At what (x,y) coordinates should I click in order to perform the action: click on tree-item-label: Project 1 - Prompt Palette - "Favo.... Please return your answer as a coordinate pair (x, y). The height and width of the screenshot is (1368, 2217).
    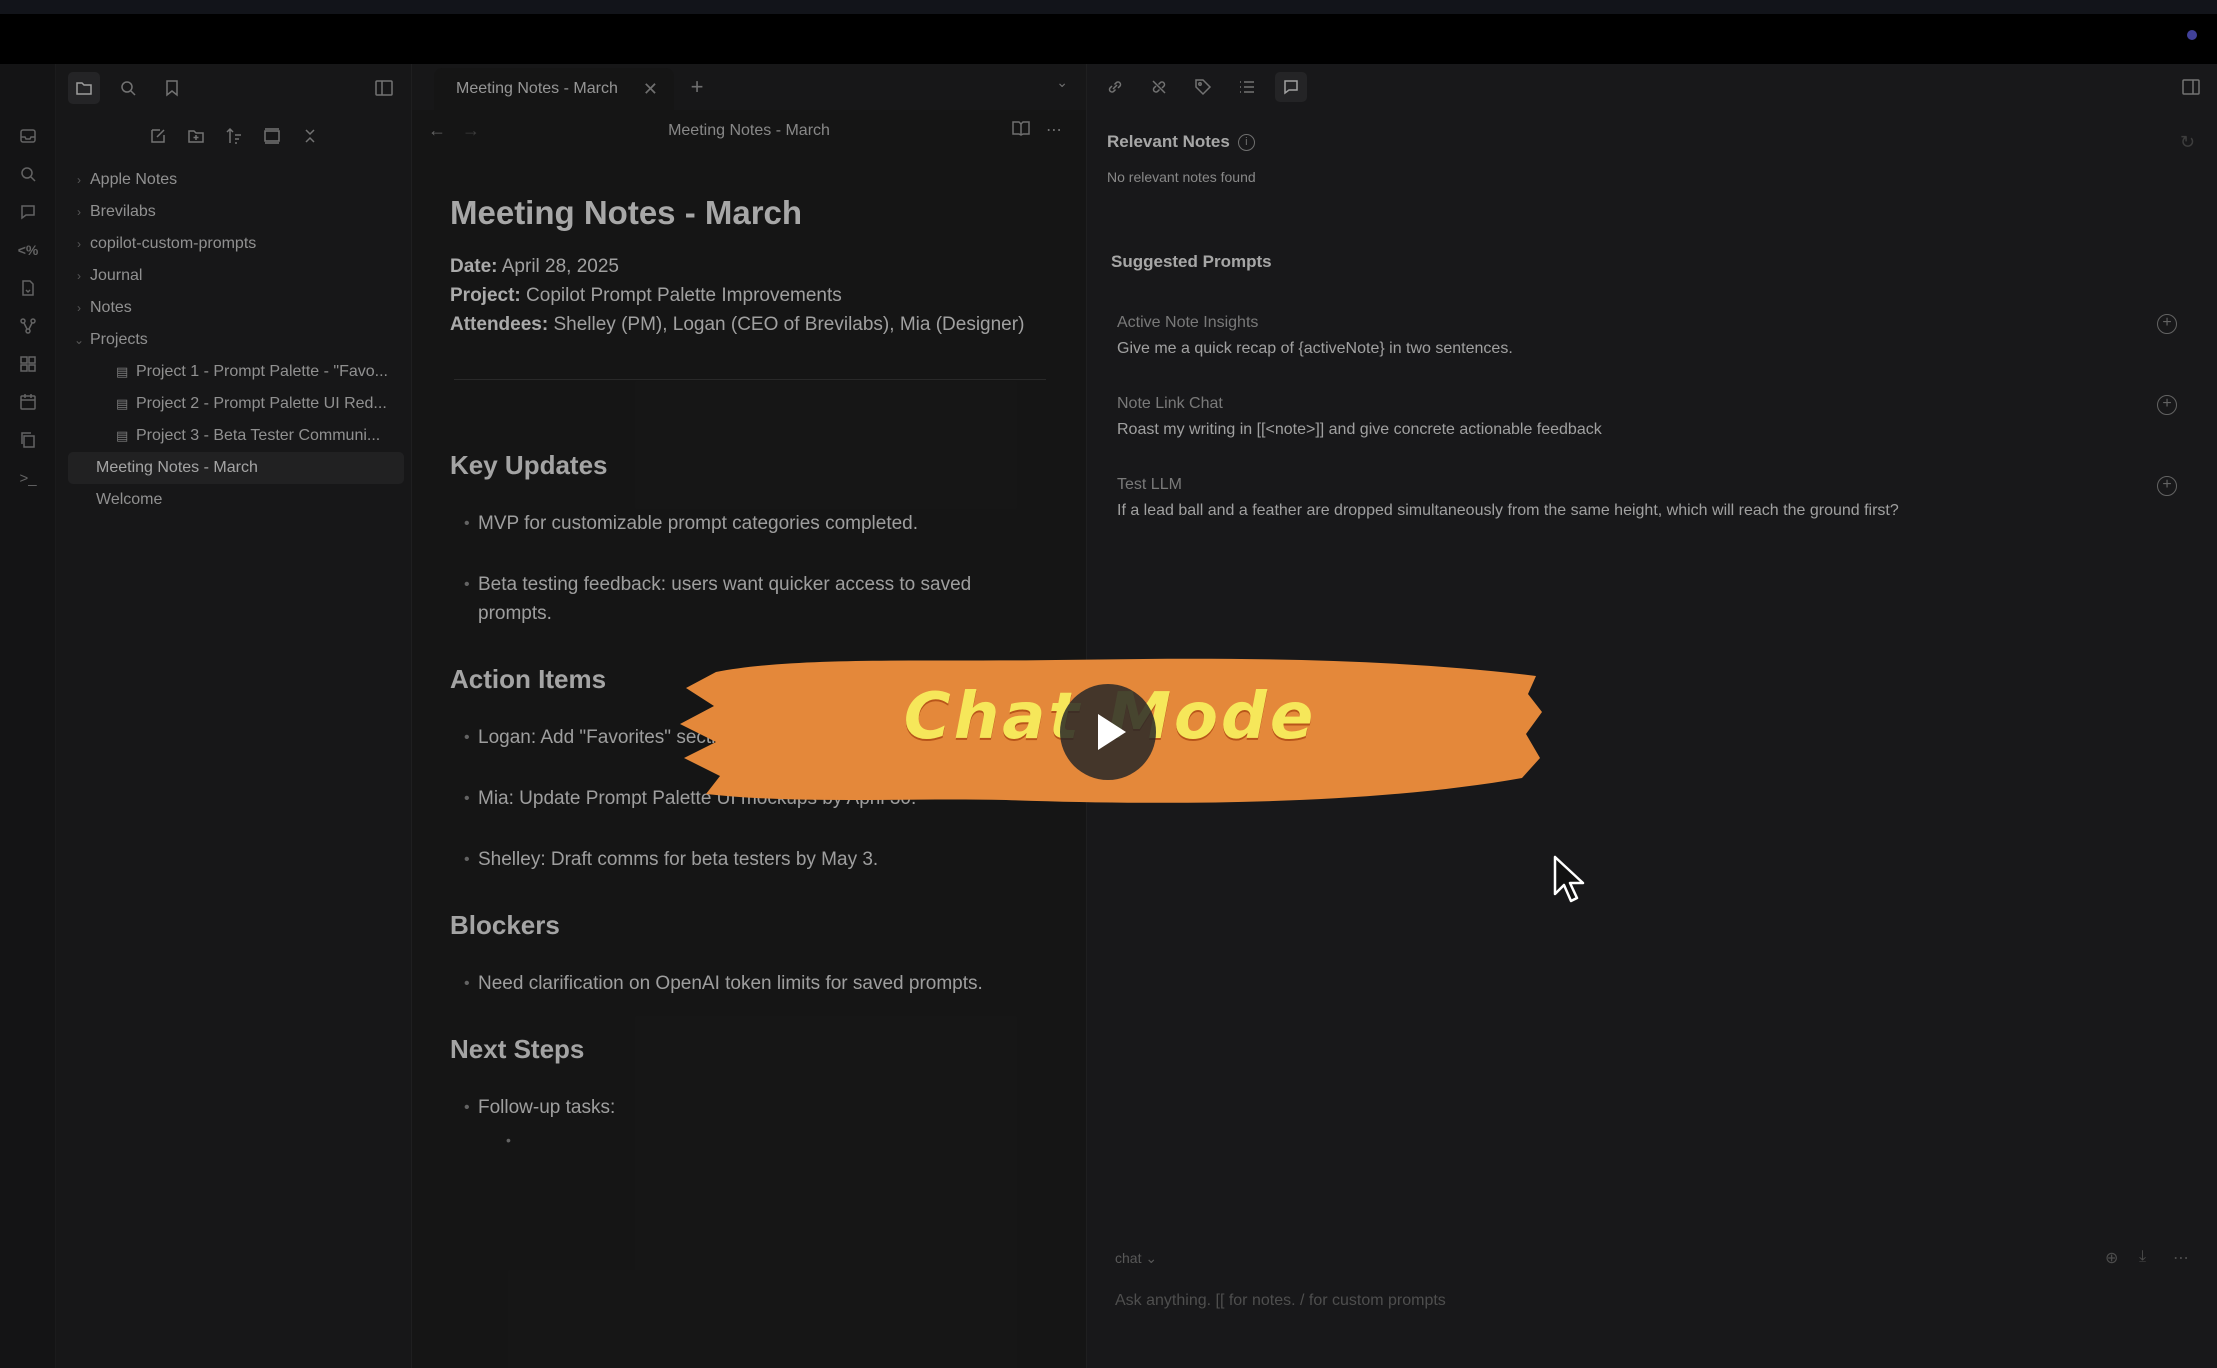
    Looking at the image, I should click on (262, 371).